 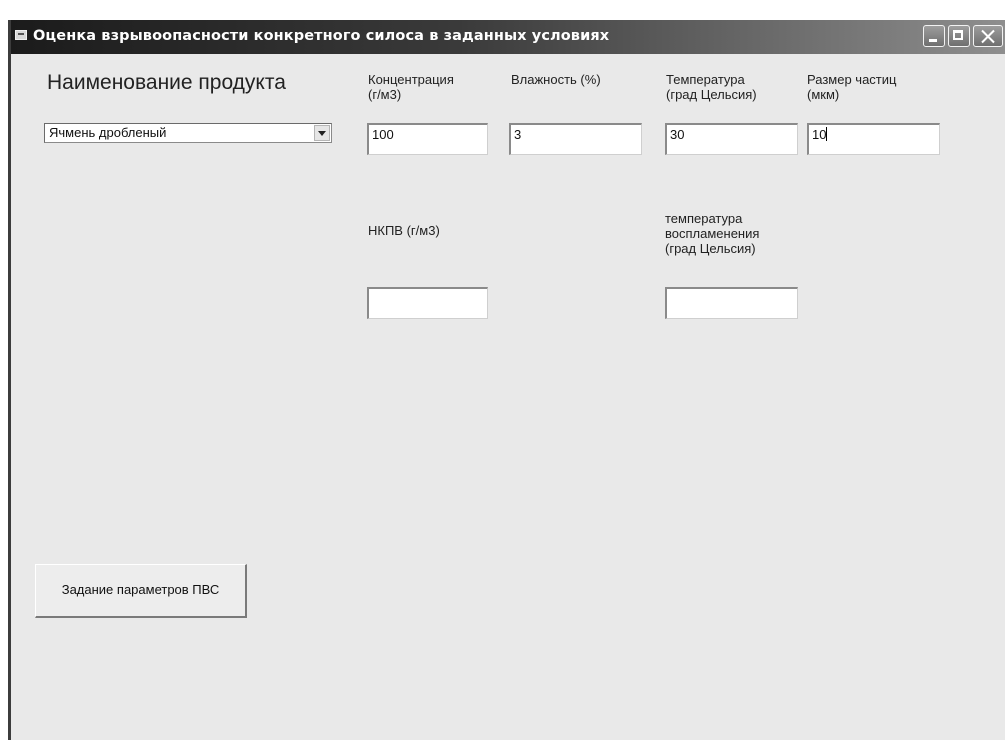 What do you see at coordinates (518, 134) in the screenshot?
I see `humidity-value: 3` at bounding box center [518, 134].